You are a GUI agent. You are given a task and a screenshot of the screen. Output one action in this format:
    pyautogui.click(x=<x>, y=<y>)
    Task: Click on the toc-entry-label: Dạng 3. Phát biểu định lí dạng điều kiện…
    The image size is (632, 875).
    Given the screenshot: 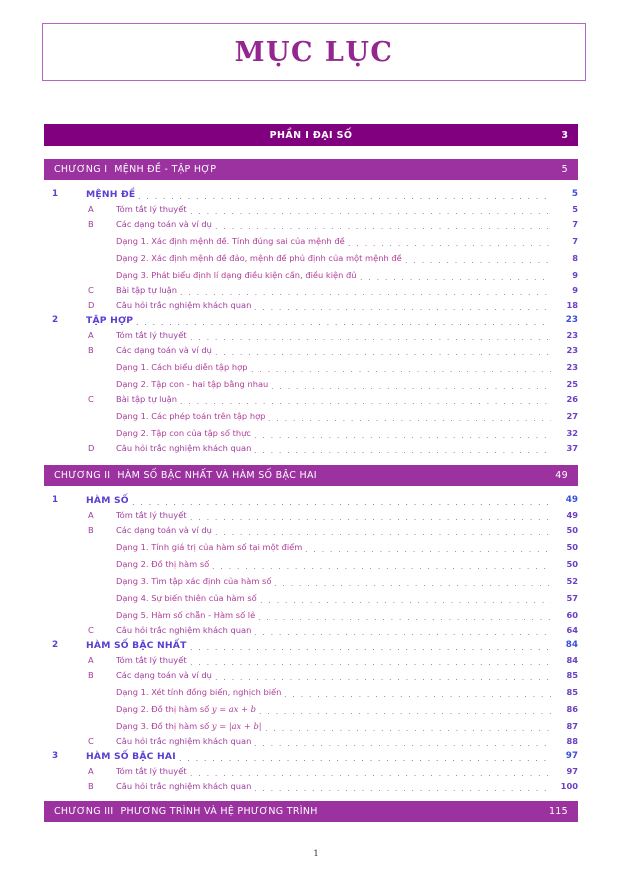 What is the action you would take?
    pyautogui.click(x=236, y=275)
    